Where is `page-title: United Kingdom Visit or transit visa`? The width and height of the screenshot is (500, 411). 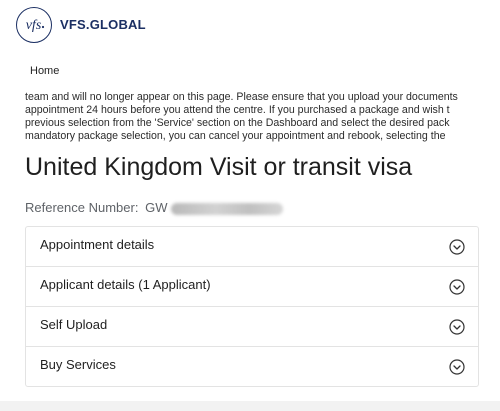
page-title: United Kingdom Visit or transit visa is located at coordinates (219, 167).